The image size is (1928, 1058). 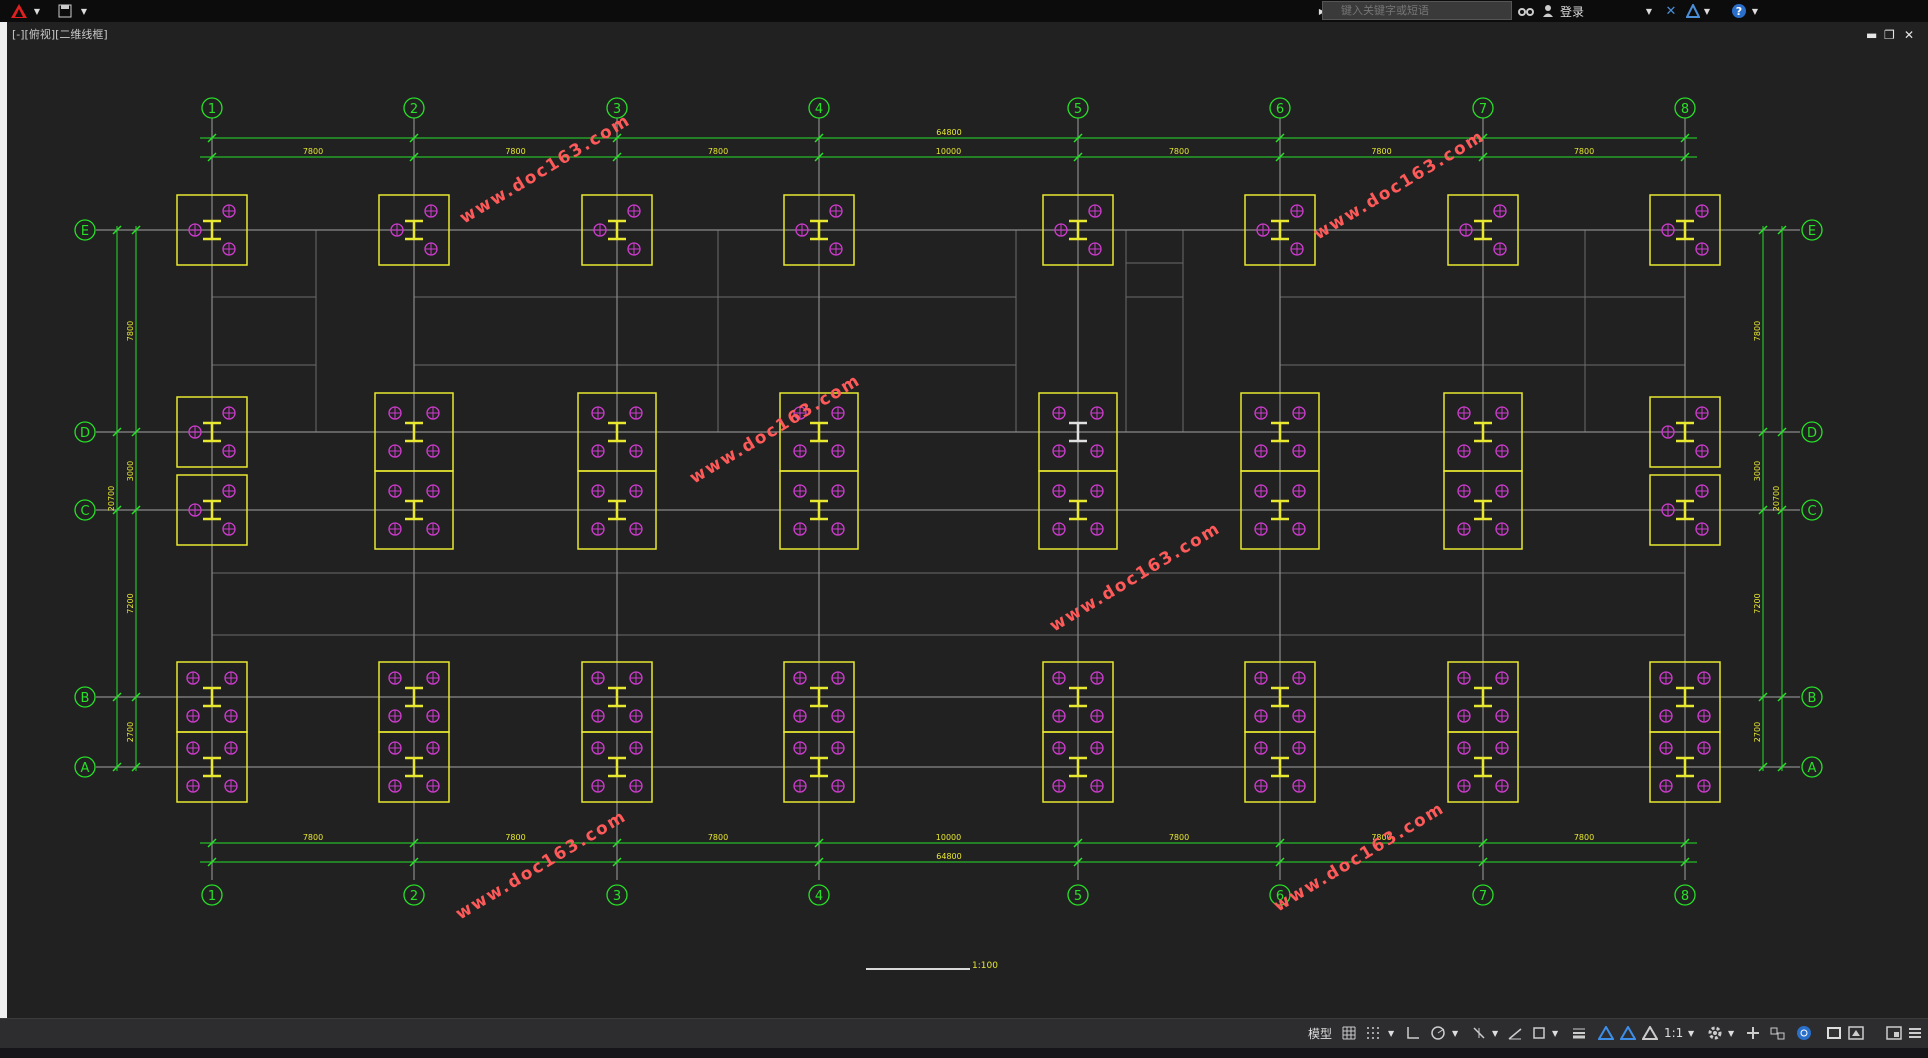 What do you see at coordinates (1894, 1033) in the screenshot?
I see `maximize-viewport-icon` at bounding box center [1894, 1033].